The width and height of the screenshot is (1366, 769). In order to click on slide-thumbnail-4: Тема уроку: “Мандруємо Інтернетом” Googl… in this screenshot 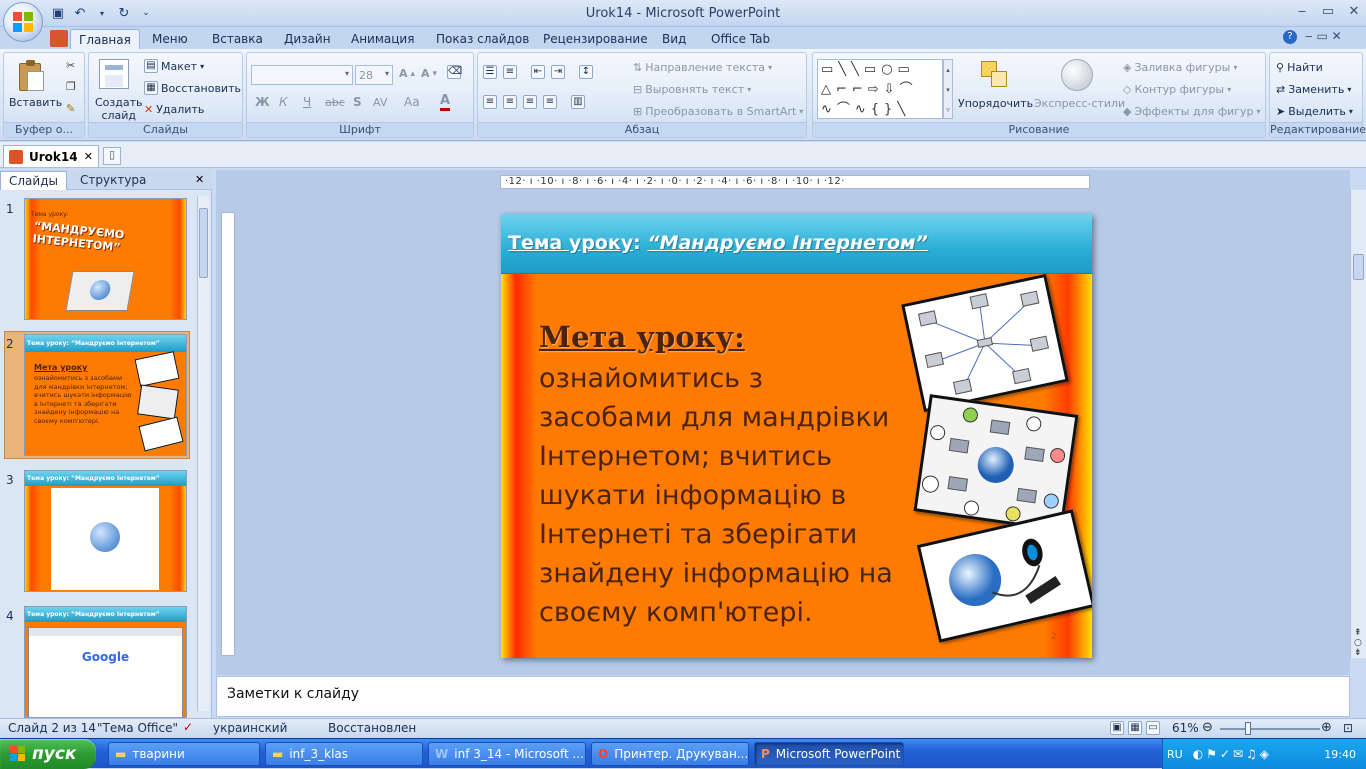, I will do `click(105, 662)`.